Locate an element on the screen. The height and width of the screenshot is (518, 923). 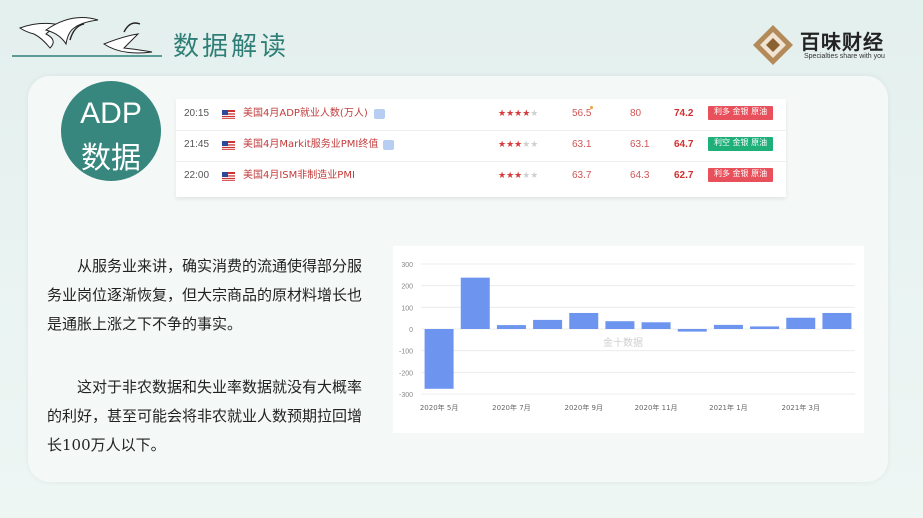
previous-value: 63.1 is located at coordinates (582, 144).